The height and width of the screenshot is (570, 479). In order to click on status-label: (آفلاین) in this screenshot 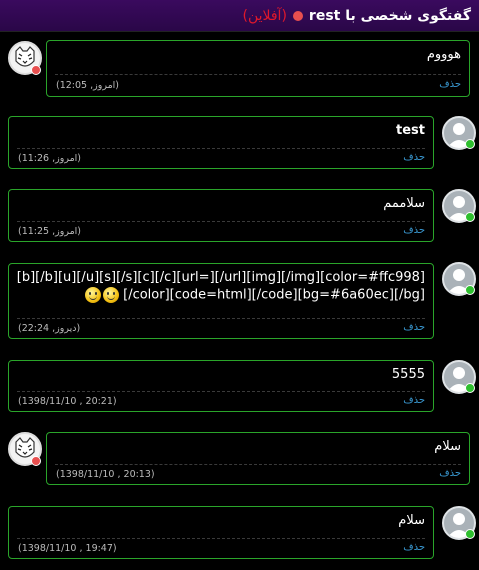, I will do `click(264, 15)`.